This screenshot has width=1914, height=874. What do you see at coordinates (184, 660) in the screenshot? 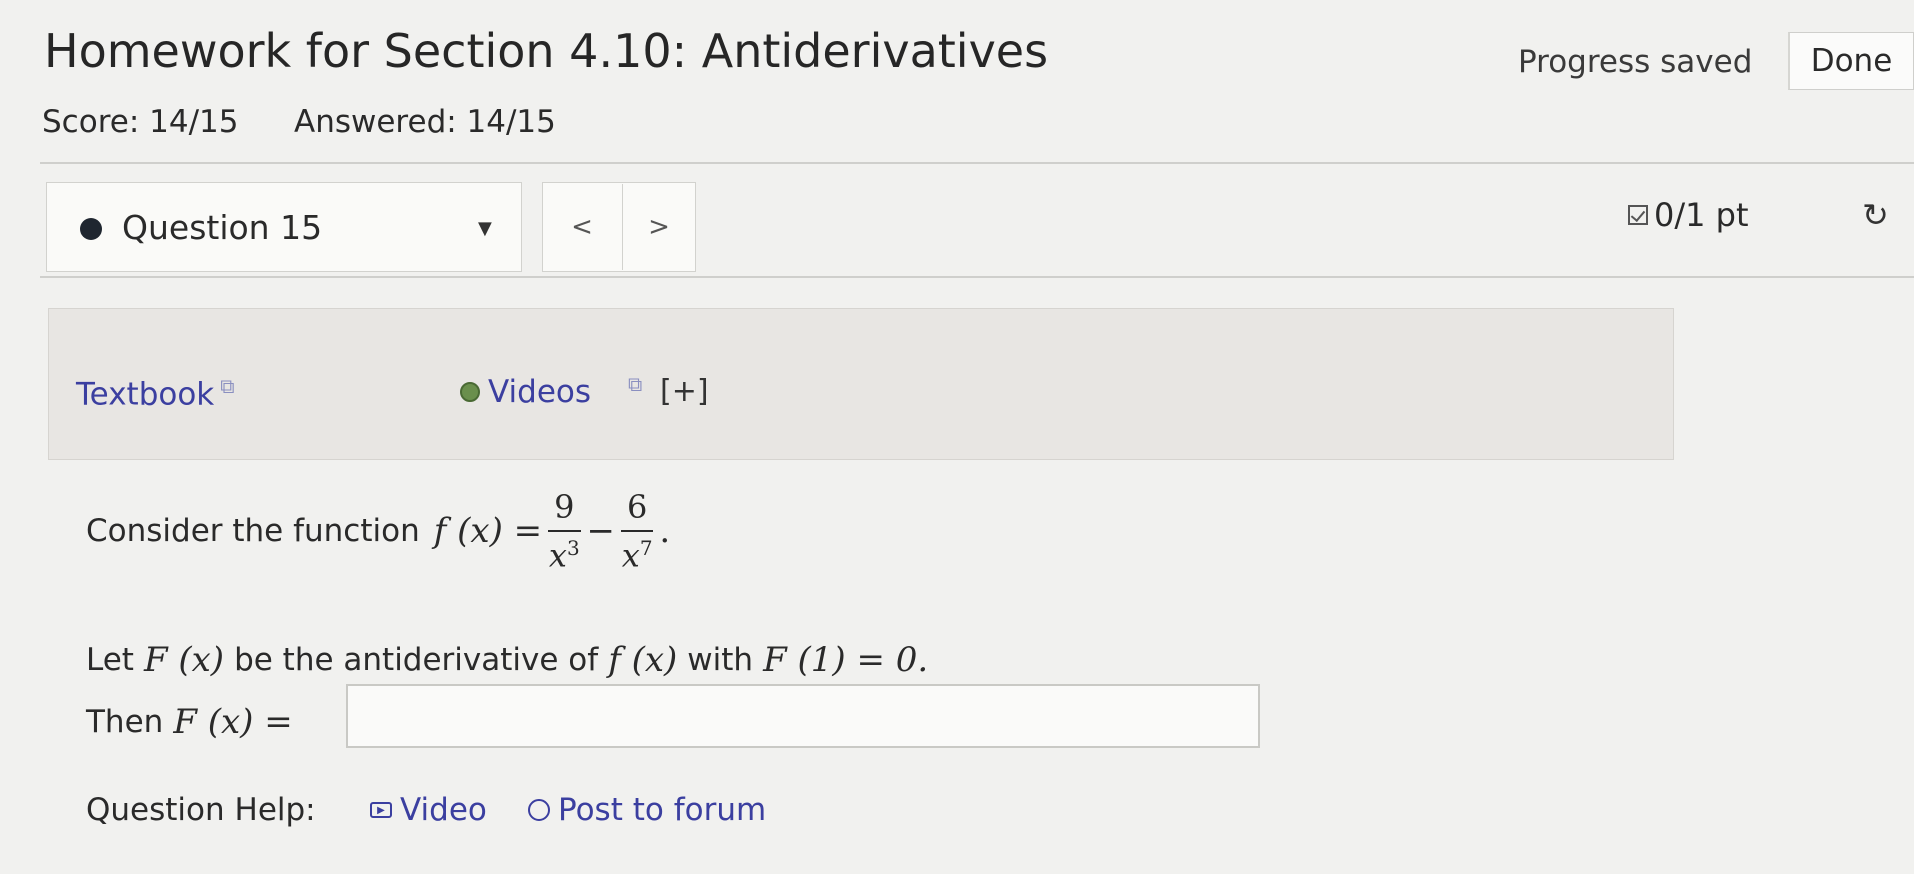
I see `antiderivative-symbol: F (x)` at bounding box center [184, 660].